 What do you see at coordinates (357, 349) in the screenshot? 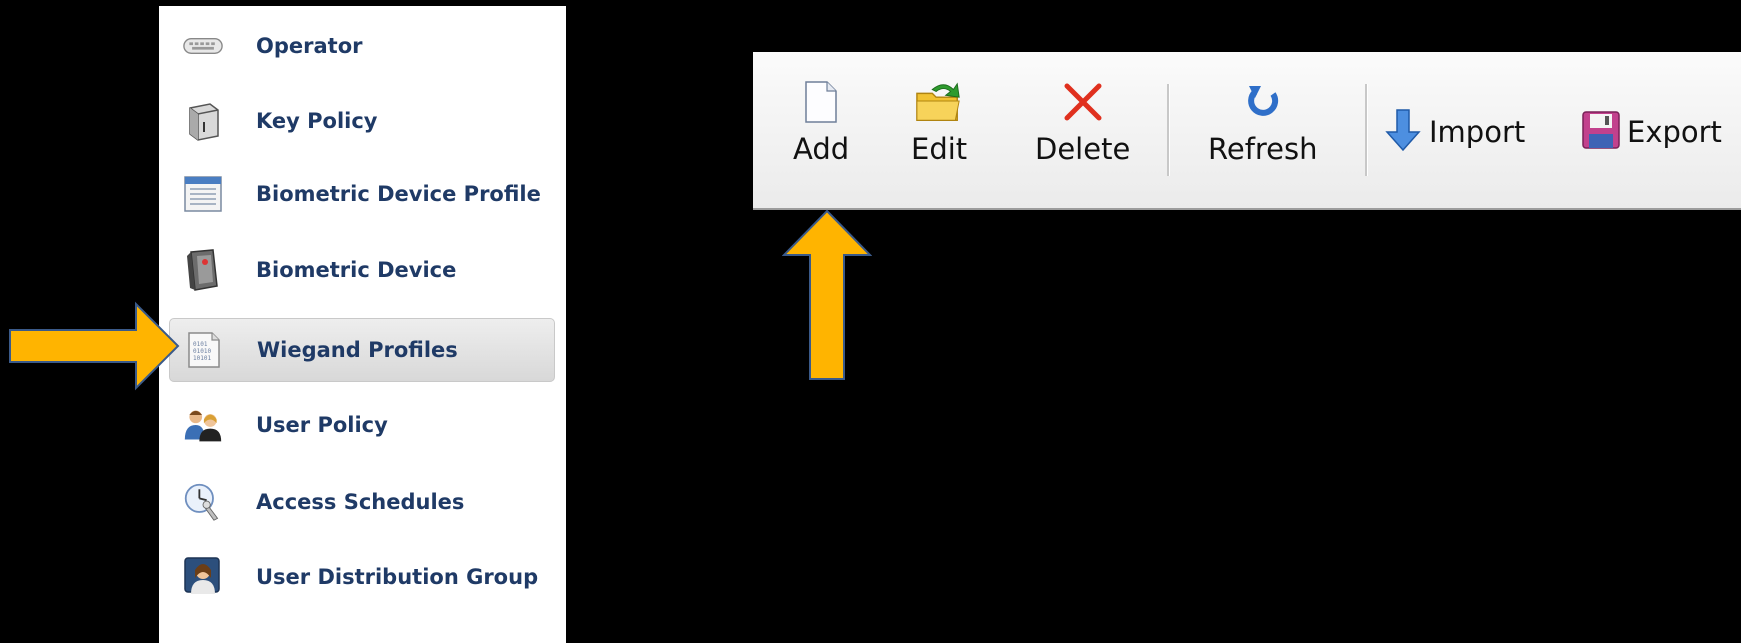
I see `sidebar-item-label: Wiegand Profiles` at bounding box center [357, 349].